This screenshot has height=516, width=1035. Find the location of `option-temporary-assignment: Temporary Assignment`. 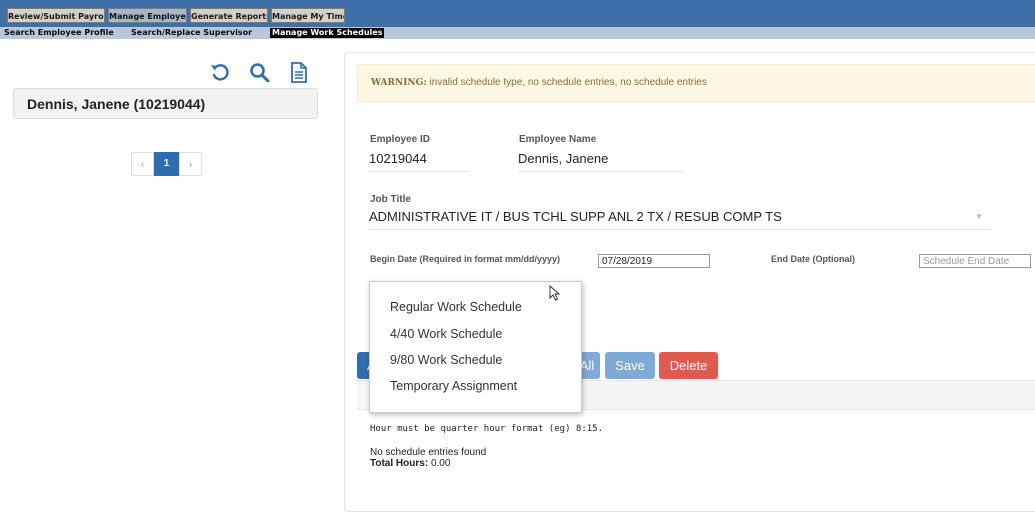

option-temporary-assignment: Temporary Assignment is located at coordinates (453, 386).